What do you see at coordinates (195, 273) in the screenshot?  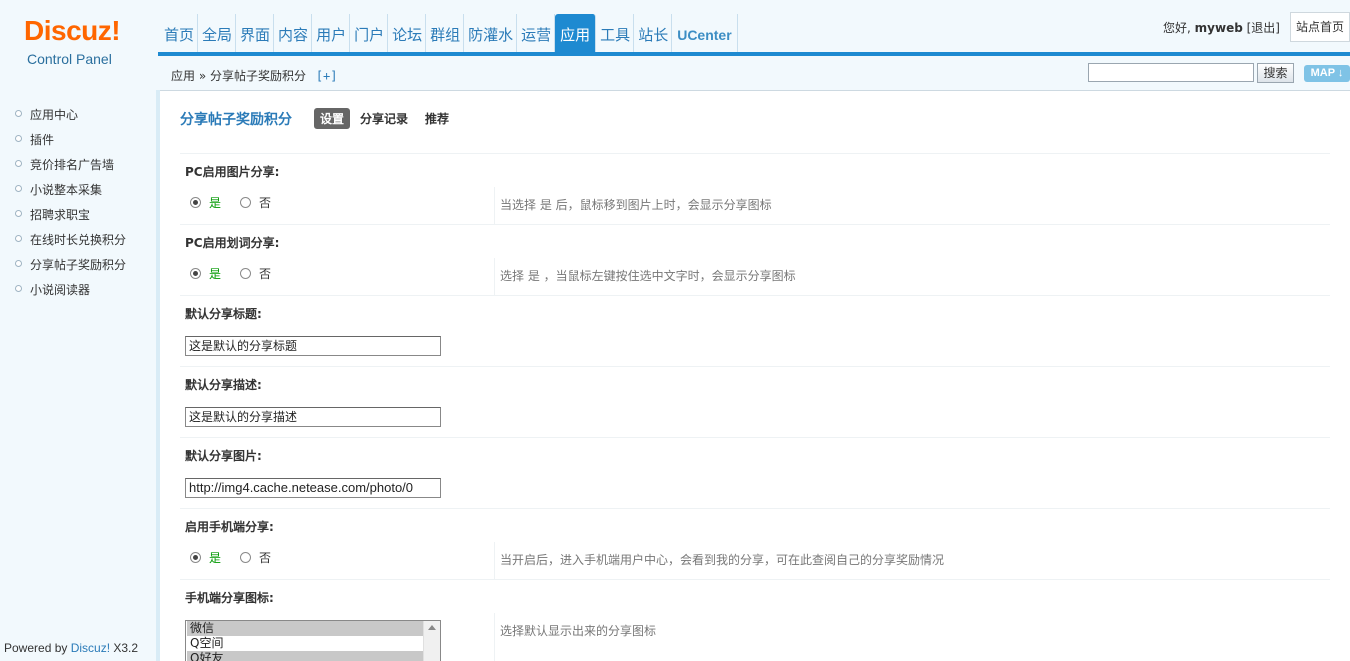 I see `pc-text-share-yes-radio` at bounding box center [195, 273].